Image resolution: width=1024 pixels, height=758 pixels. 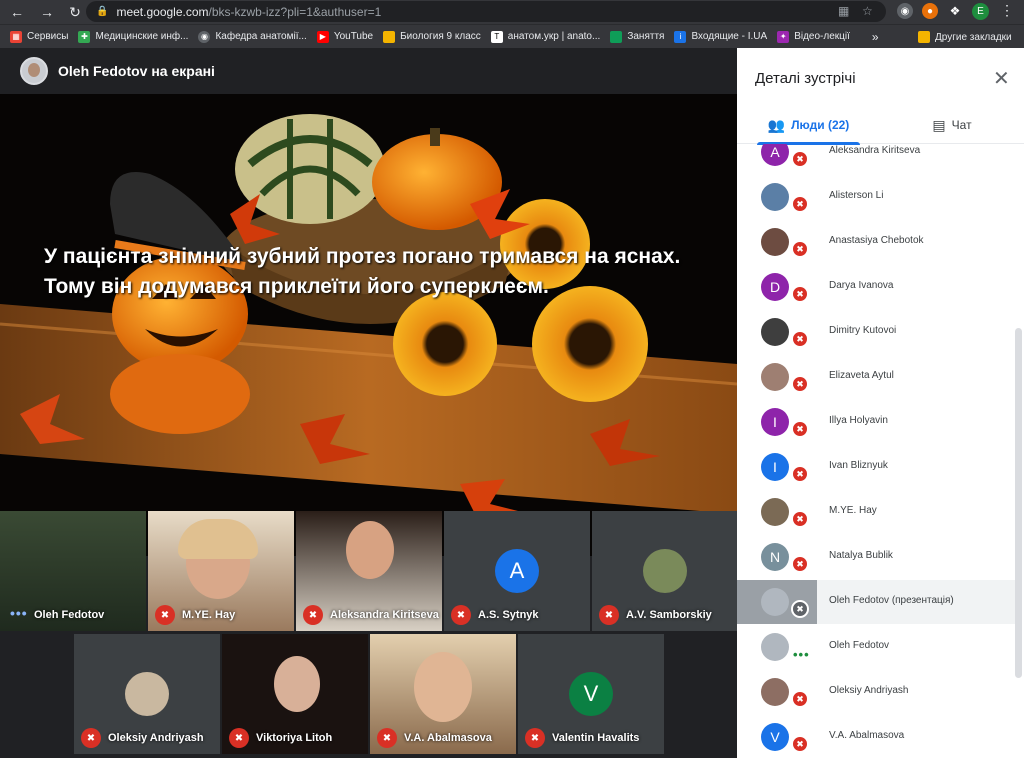 I want to click on list-item: A ✖ Aleksandra Kiritseva, so click(x=877, y=159).